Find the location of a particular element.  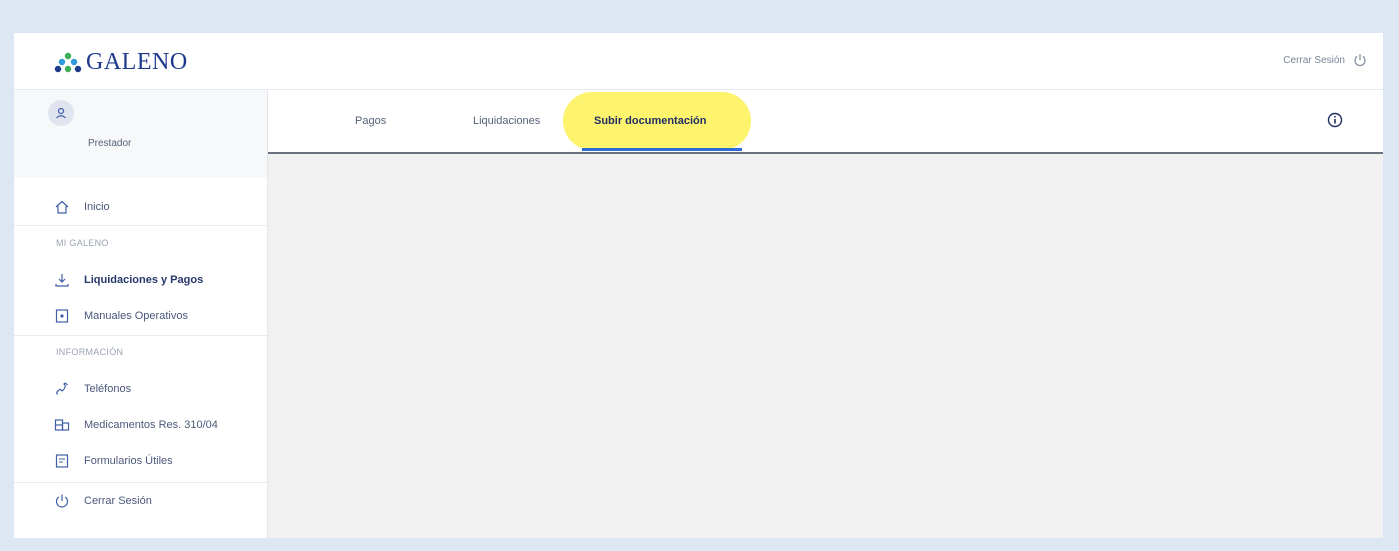

sidebar-item-label: Teléfonos is located at coordinates (108, 389).